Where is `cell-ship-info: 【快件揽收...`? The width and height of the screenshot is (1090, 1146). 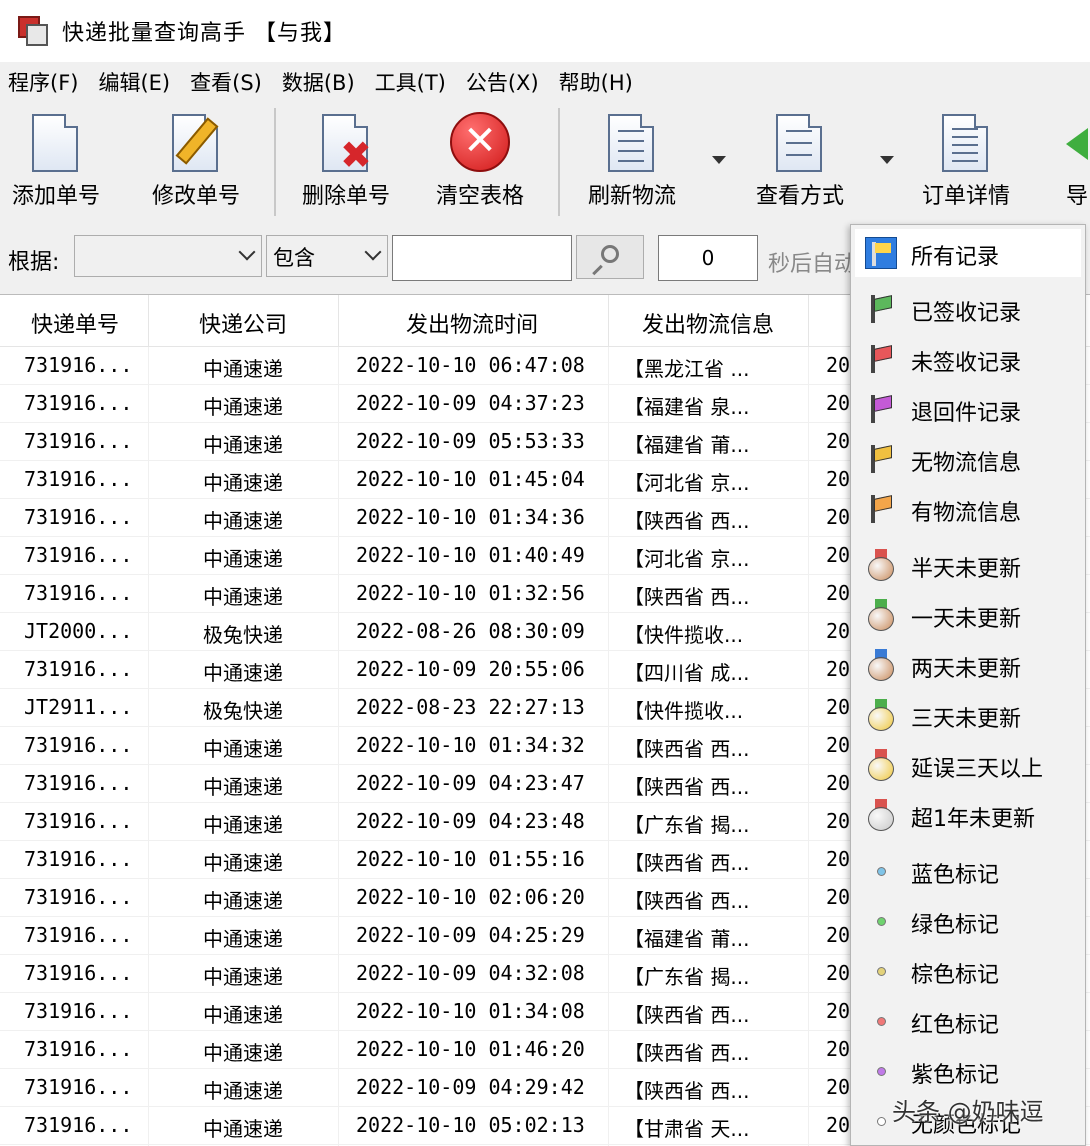 cell-ship-info: 【快件揽收... is located at coordinates (684, 635).